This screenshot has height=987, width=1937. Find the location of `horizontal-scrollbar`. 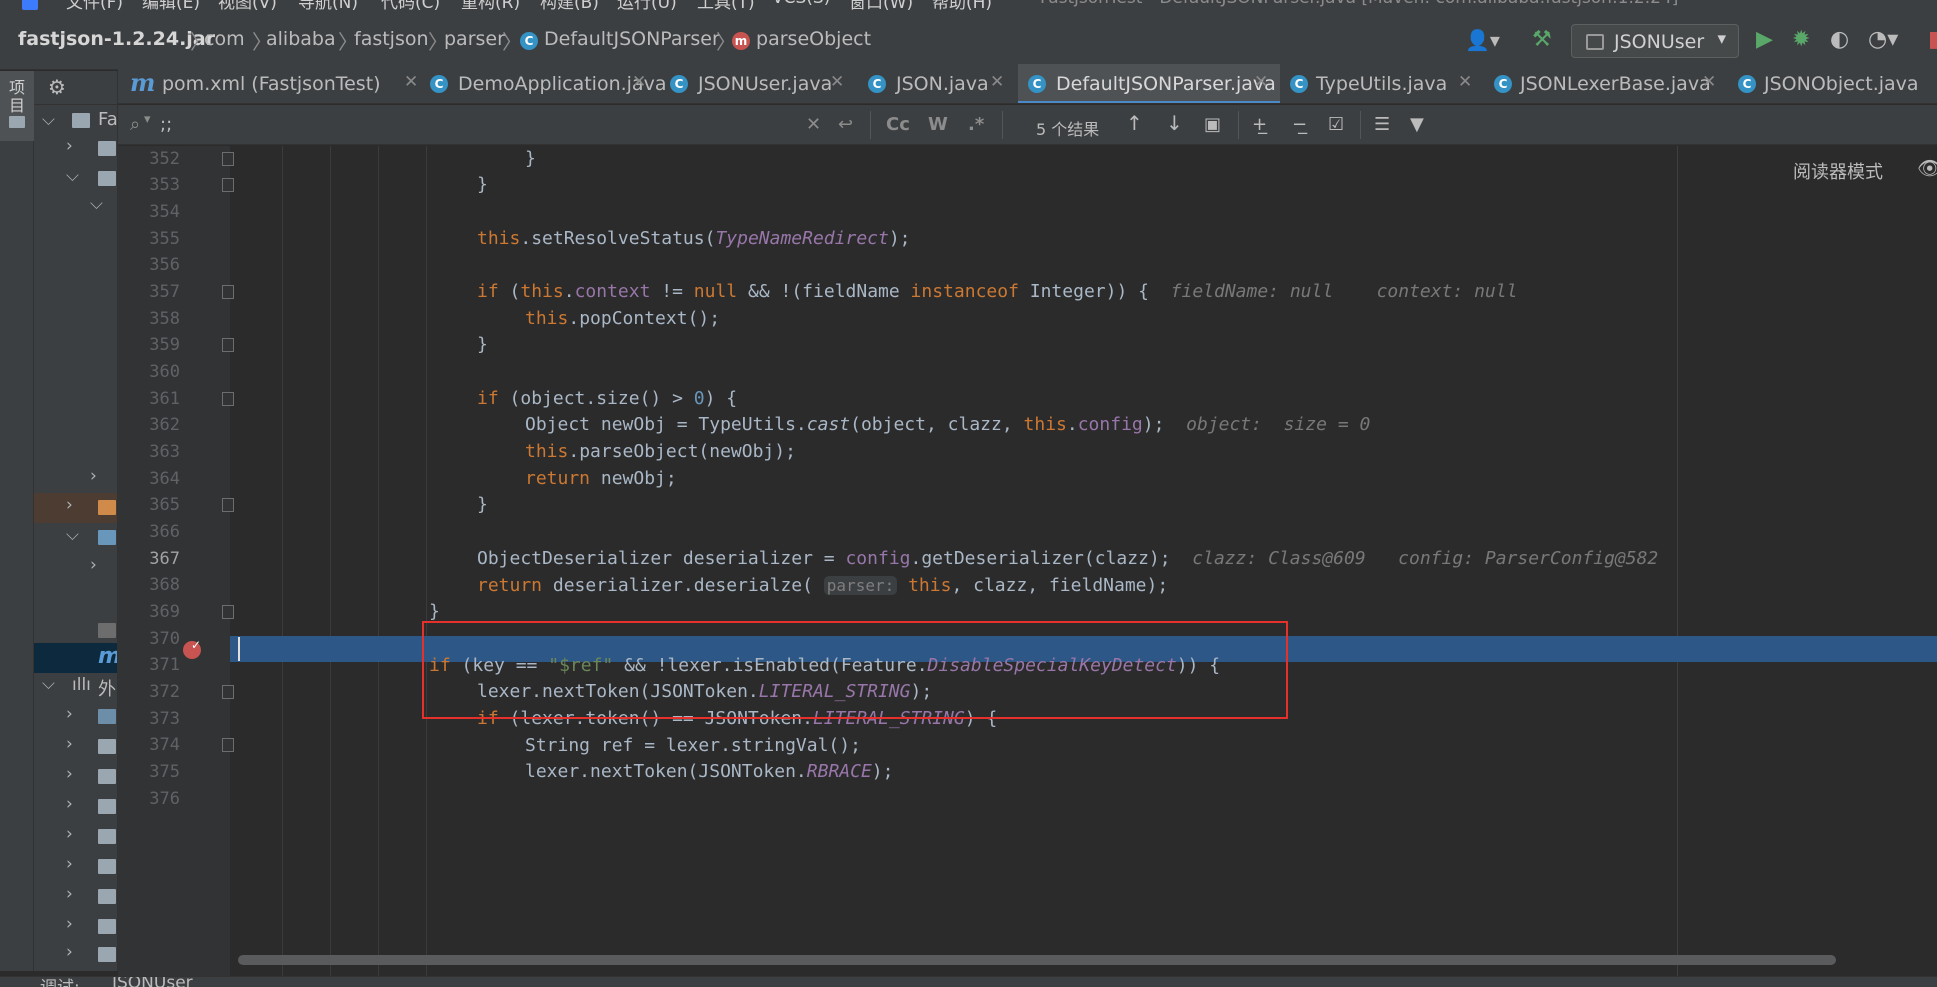

horizontal-scrollbar is located at coordinates (1037, 960).